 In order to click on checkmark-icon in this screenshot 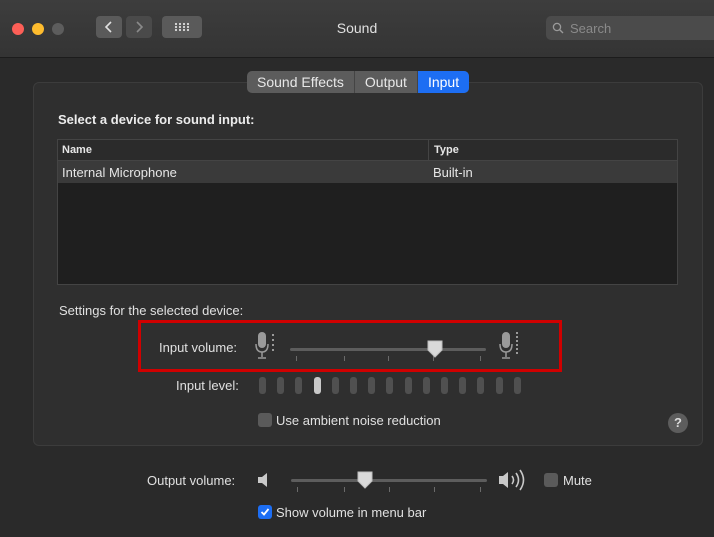, I will do `click(265, 512)`.